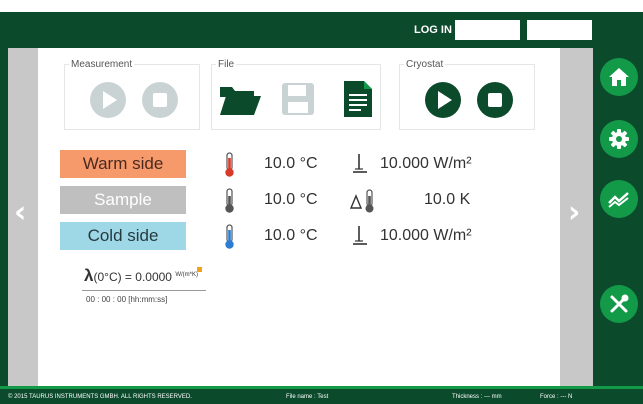 Image resolution: width=643 pixels, height=404 pixels. I want to click on settings-button, so click(619, 139).